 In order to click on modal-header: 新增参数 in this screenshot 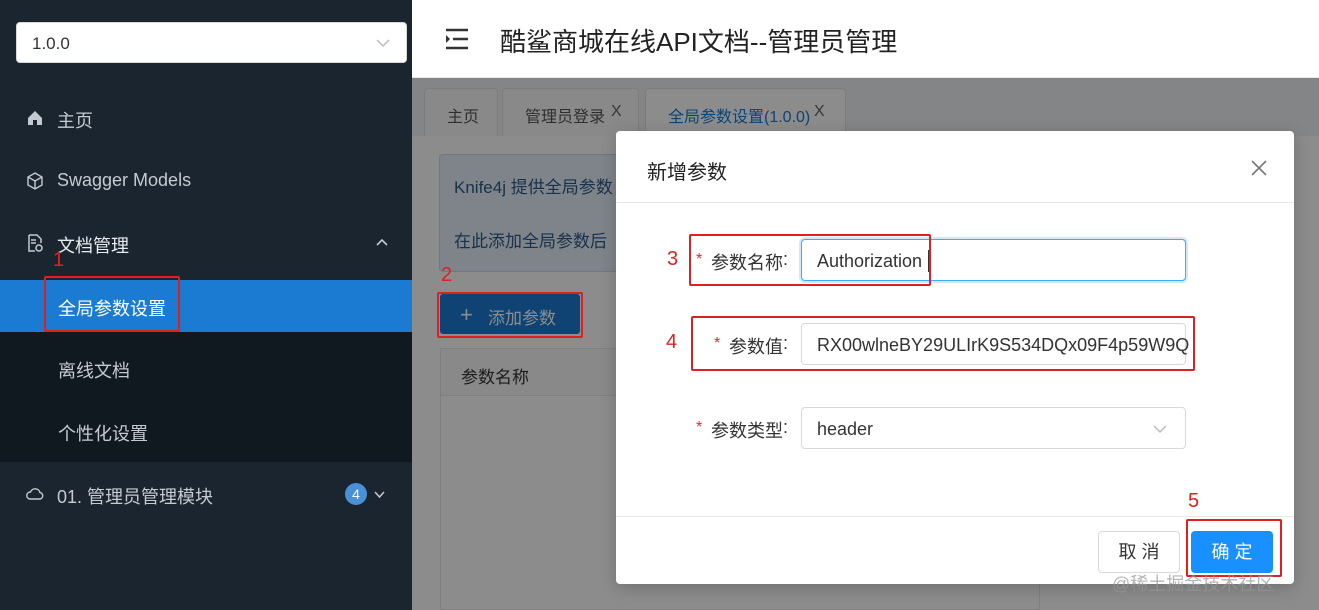, I will do `click(955, 167)`.